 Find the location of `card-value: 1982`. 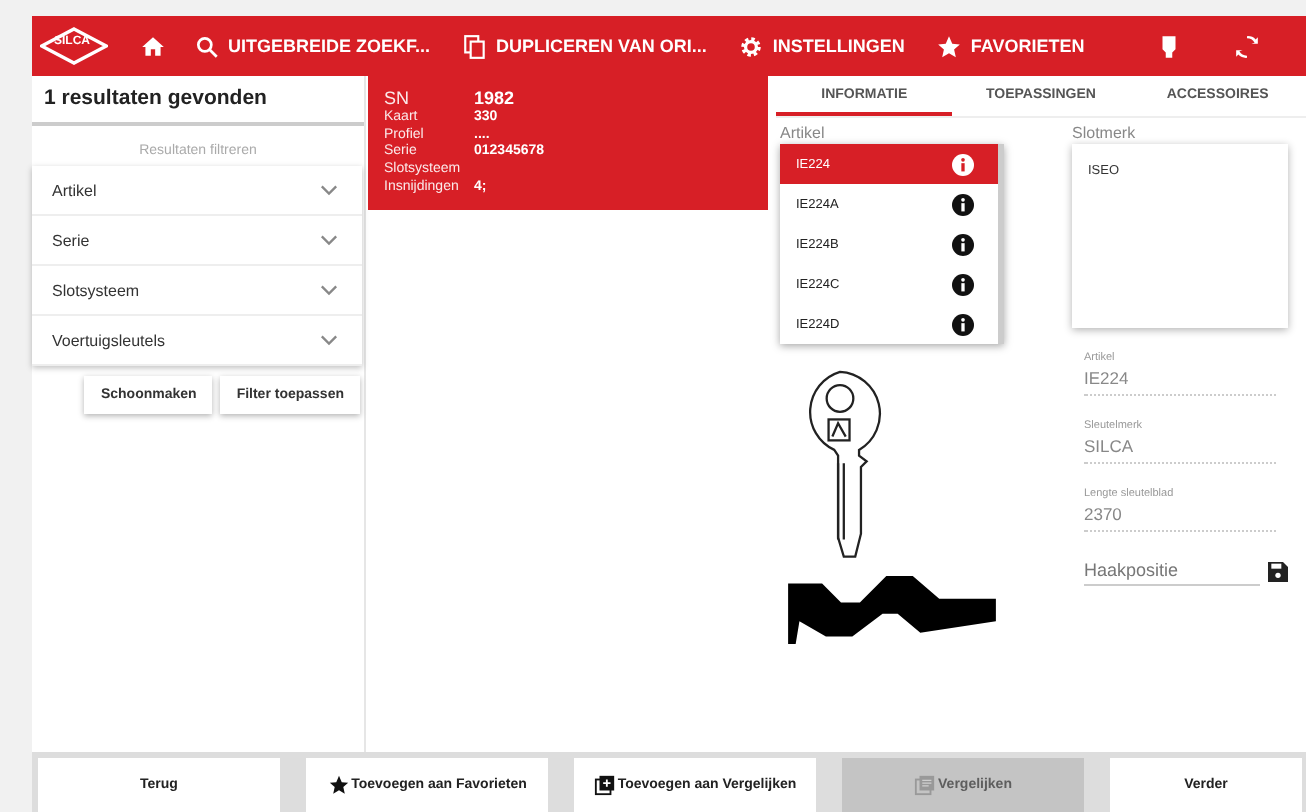

card-value: 1982 is located at coordinates (495, 99).